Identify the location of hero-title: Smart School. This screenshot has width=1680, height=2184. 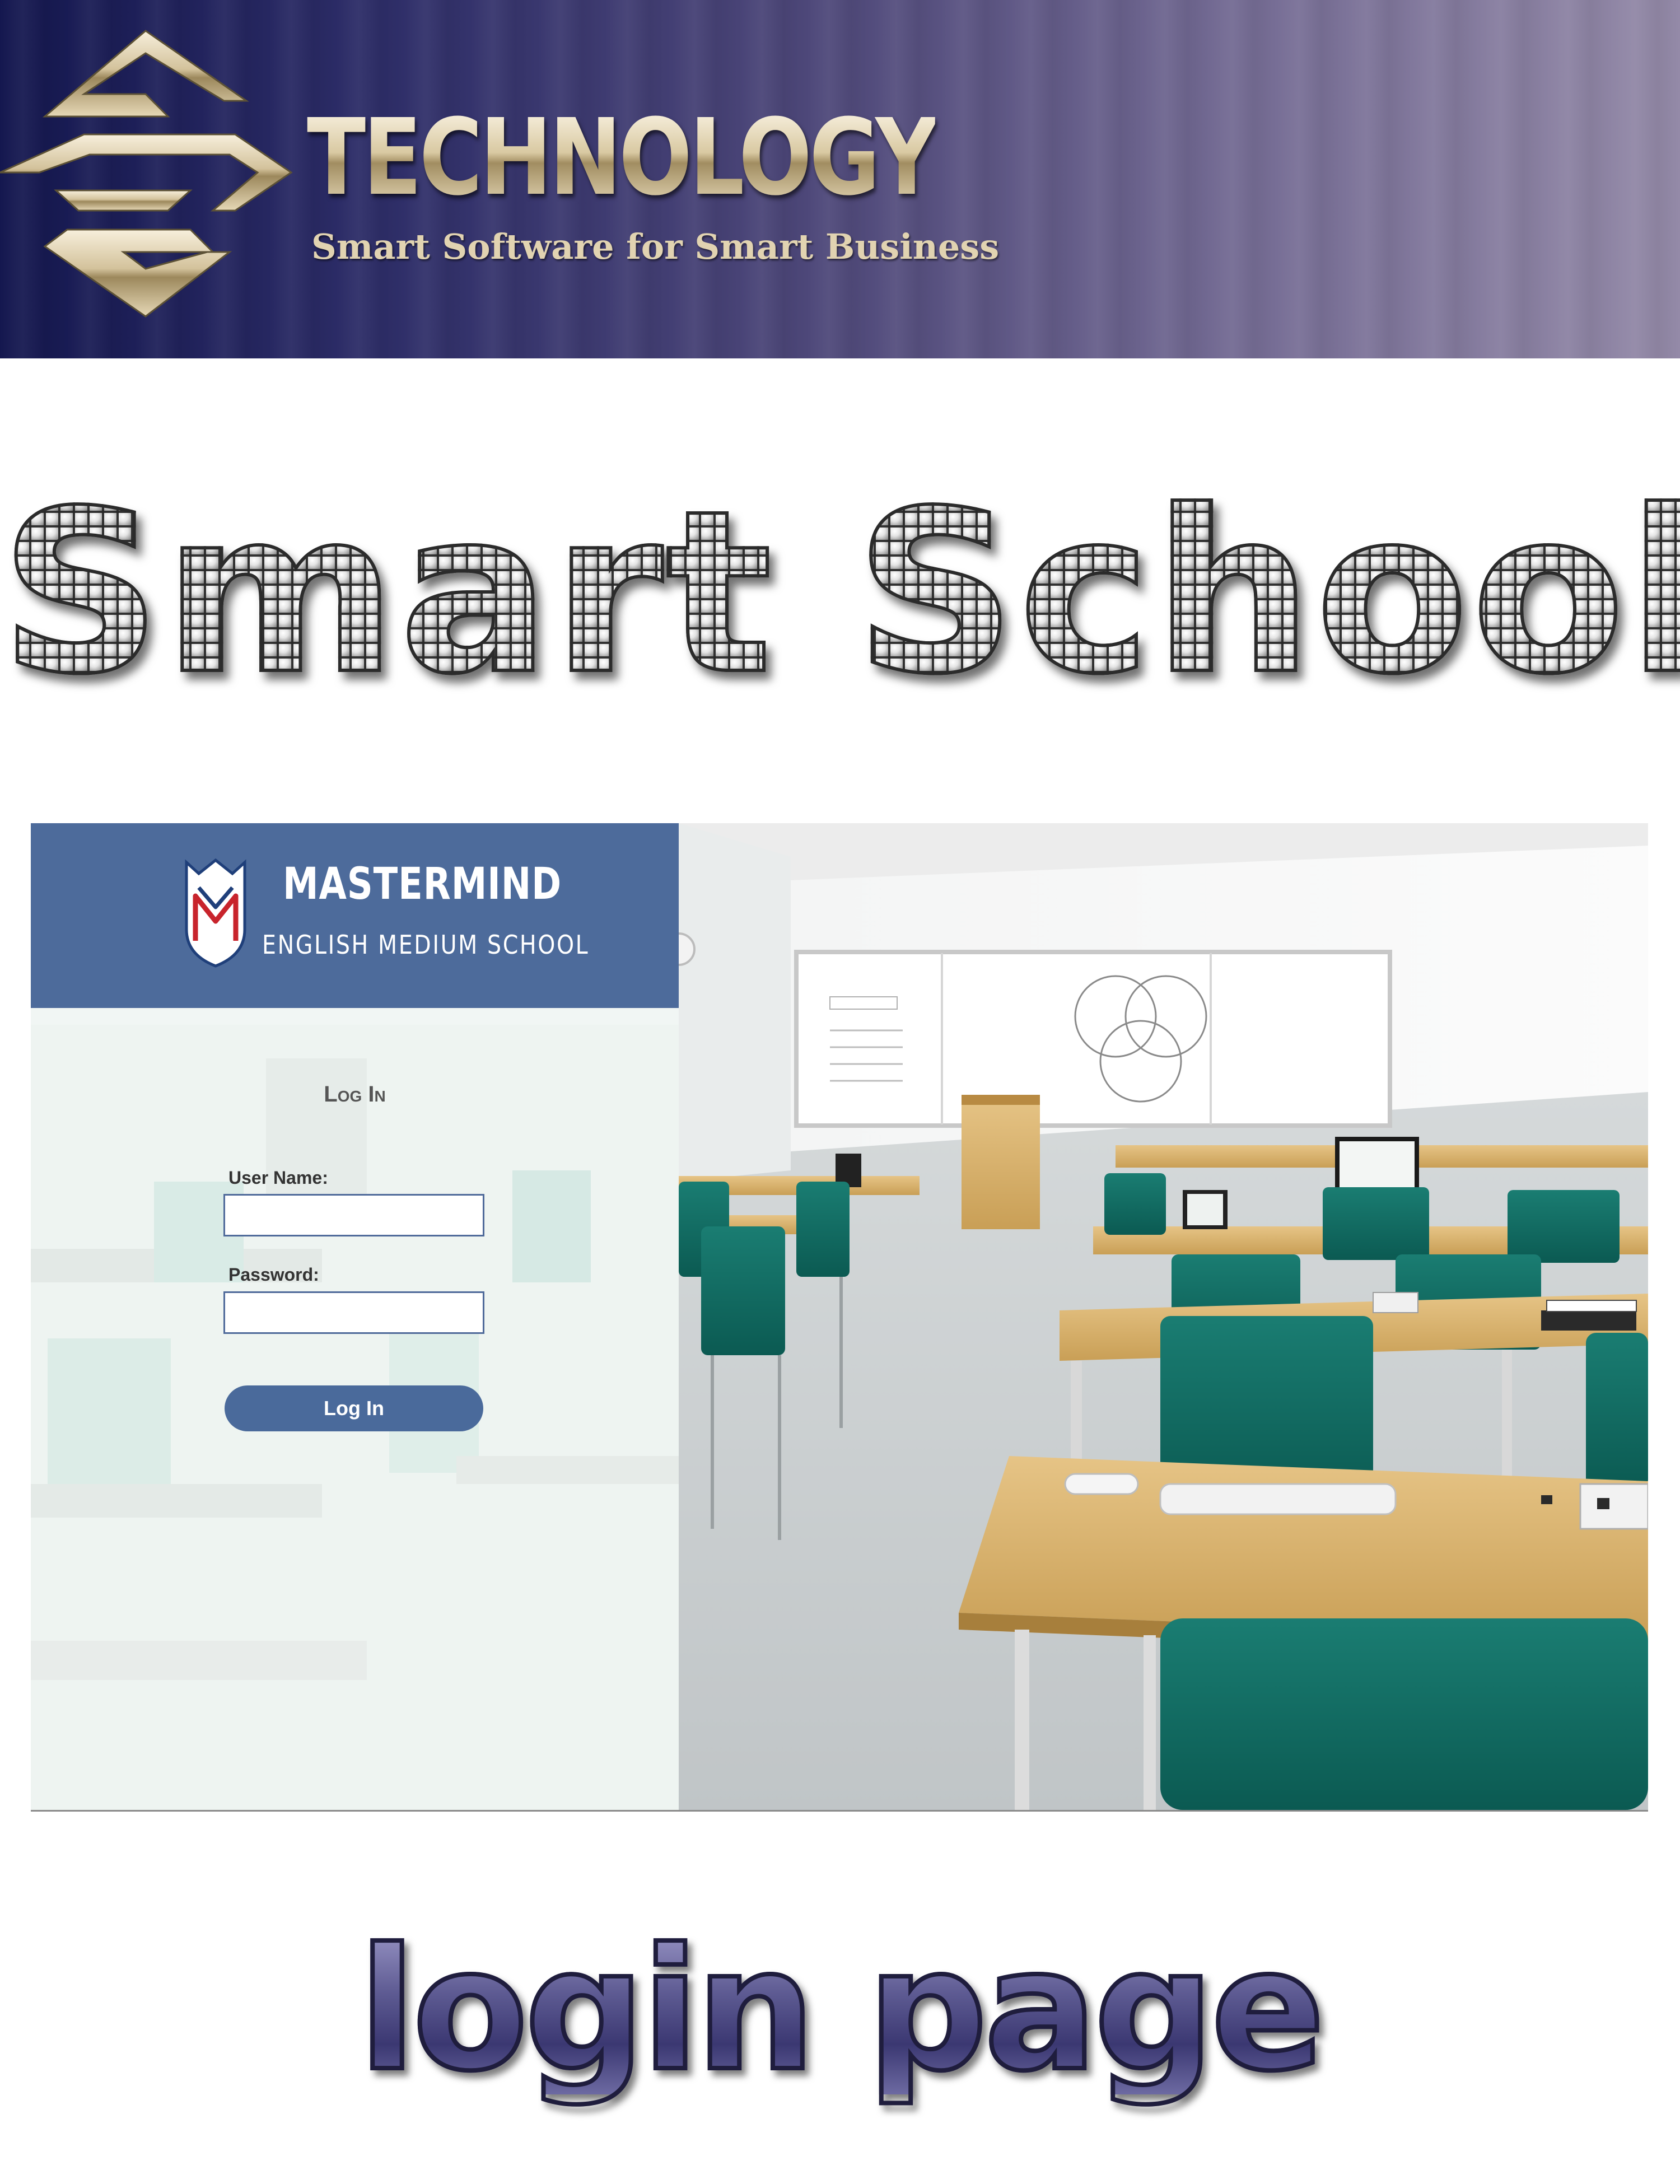
(840, 594).